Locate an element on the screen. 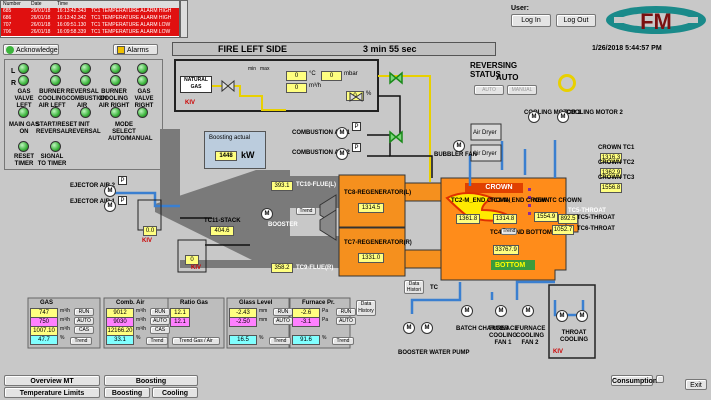  glass_level-unit: % is located at coordinates (261, 338).